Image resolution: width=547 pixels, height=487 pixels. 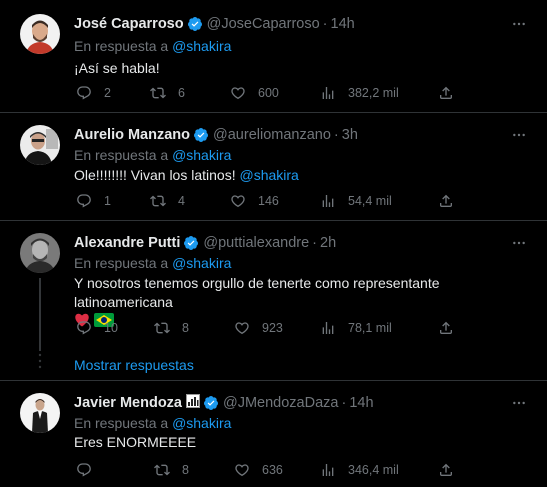 I want to click on retweet-button: 4, so click(x=167, y=201).